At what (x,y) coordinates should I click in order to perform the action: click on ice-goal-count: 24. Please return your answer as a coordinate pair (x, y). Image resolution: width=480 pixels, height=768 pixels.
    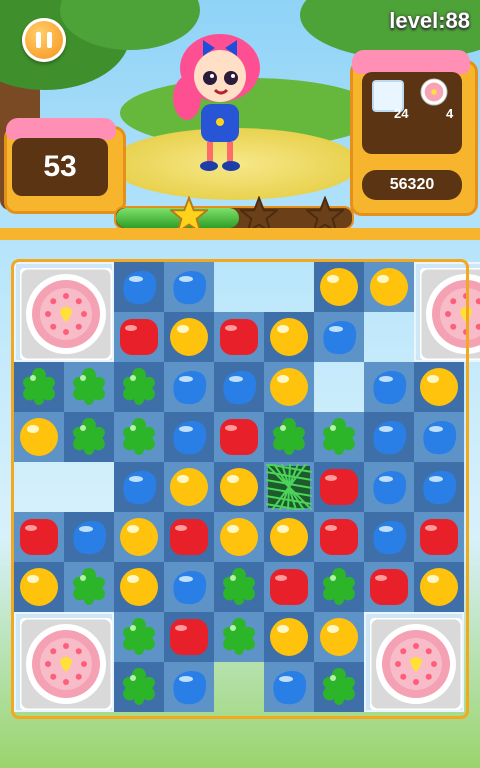
    Looking at the image, I should click on (401, 113).